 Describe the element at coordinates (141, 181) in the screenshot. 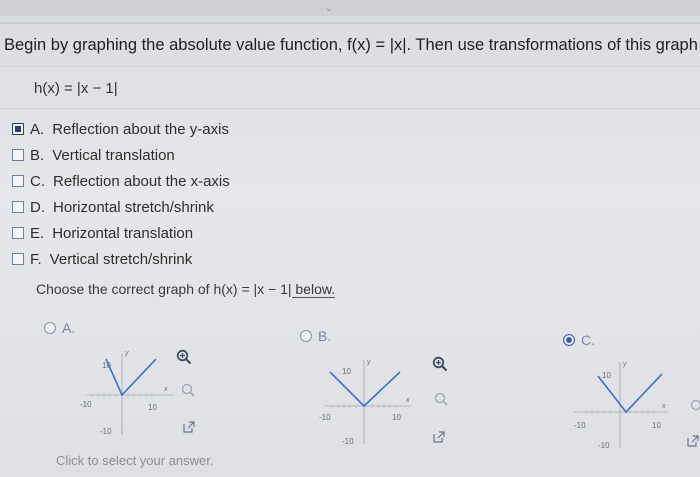

I see `option-label: Reflection about the x-axis` at that location.